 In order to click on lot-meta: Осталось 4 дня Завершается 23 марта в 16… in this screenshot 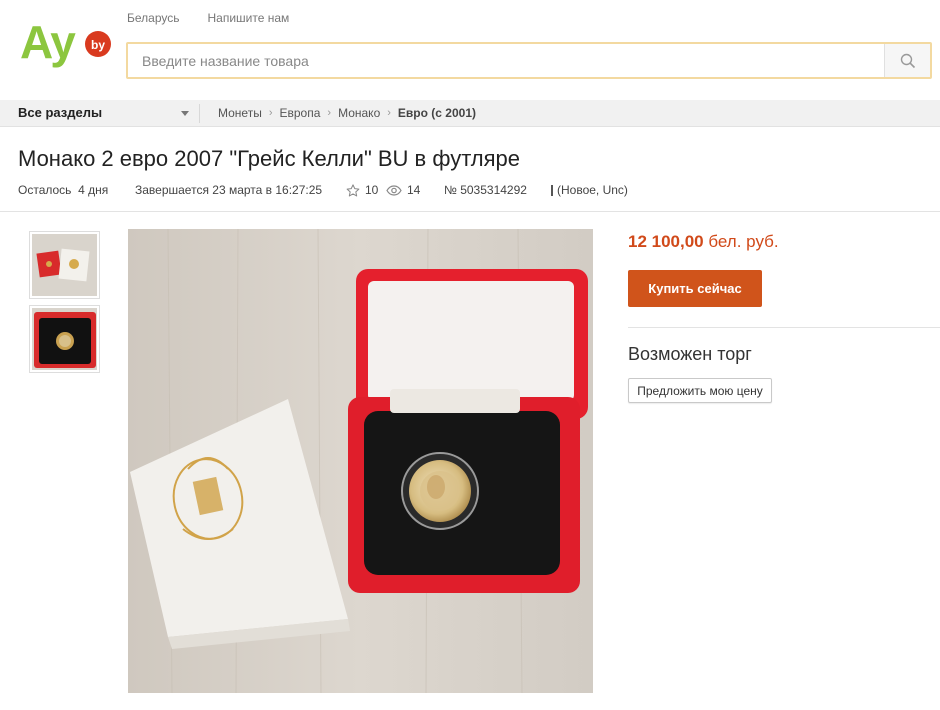, I will do `click(323, 190)`.